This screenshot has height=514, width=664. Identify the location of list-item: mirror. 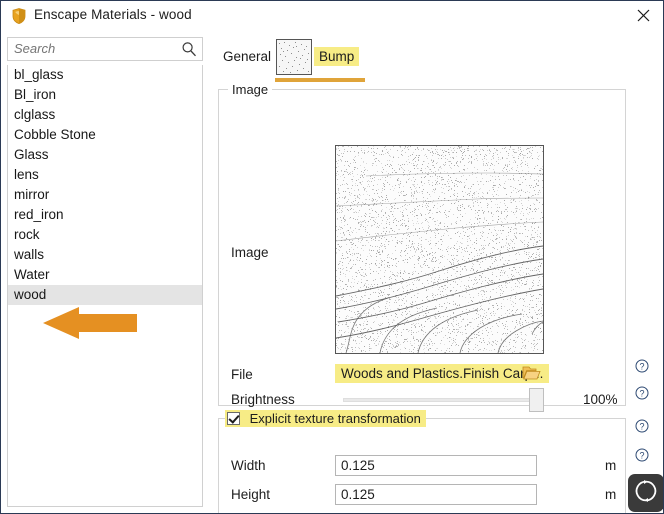
(105, 195).